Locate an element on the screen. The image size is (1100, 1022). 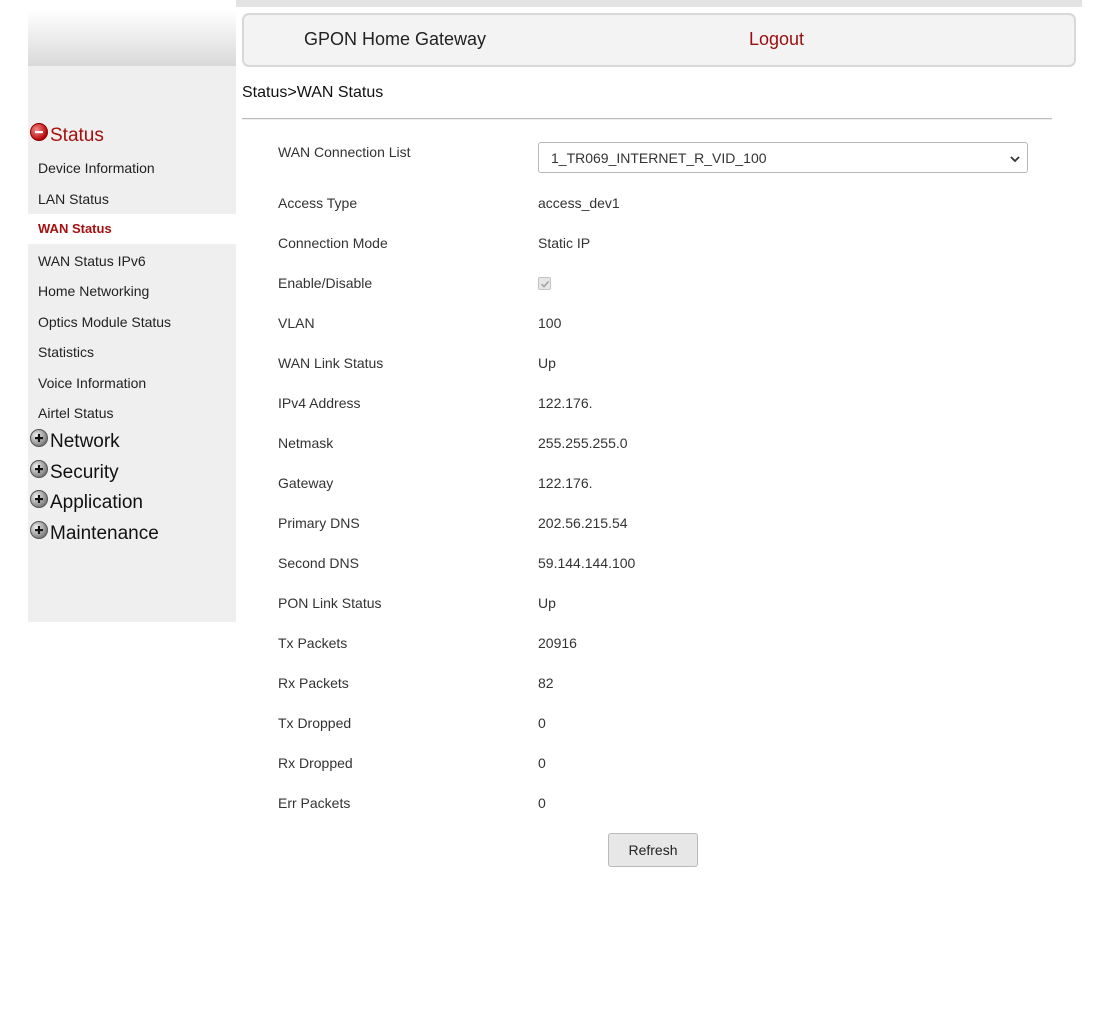
sidebar-category-label: Application is located at coordinates (96, 502).